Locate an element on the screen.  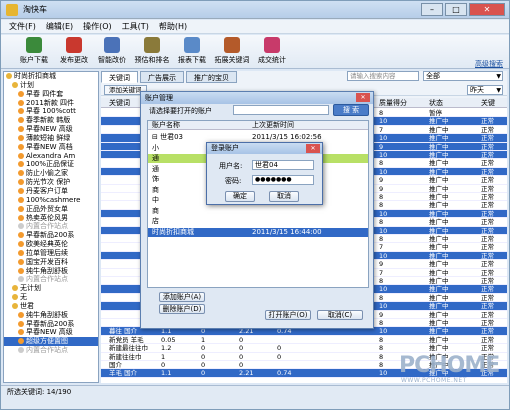
tree-item: 薄款短袖 鲜绿 is located at coordinates (51, 138).